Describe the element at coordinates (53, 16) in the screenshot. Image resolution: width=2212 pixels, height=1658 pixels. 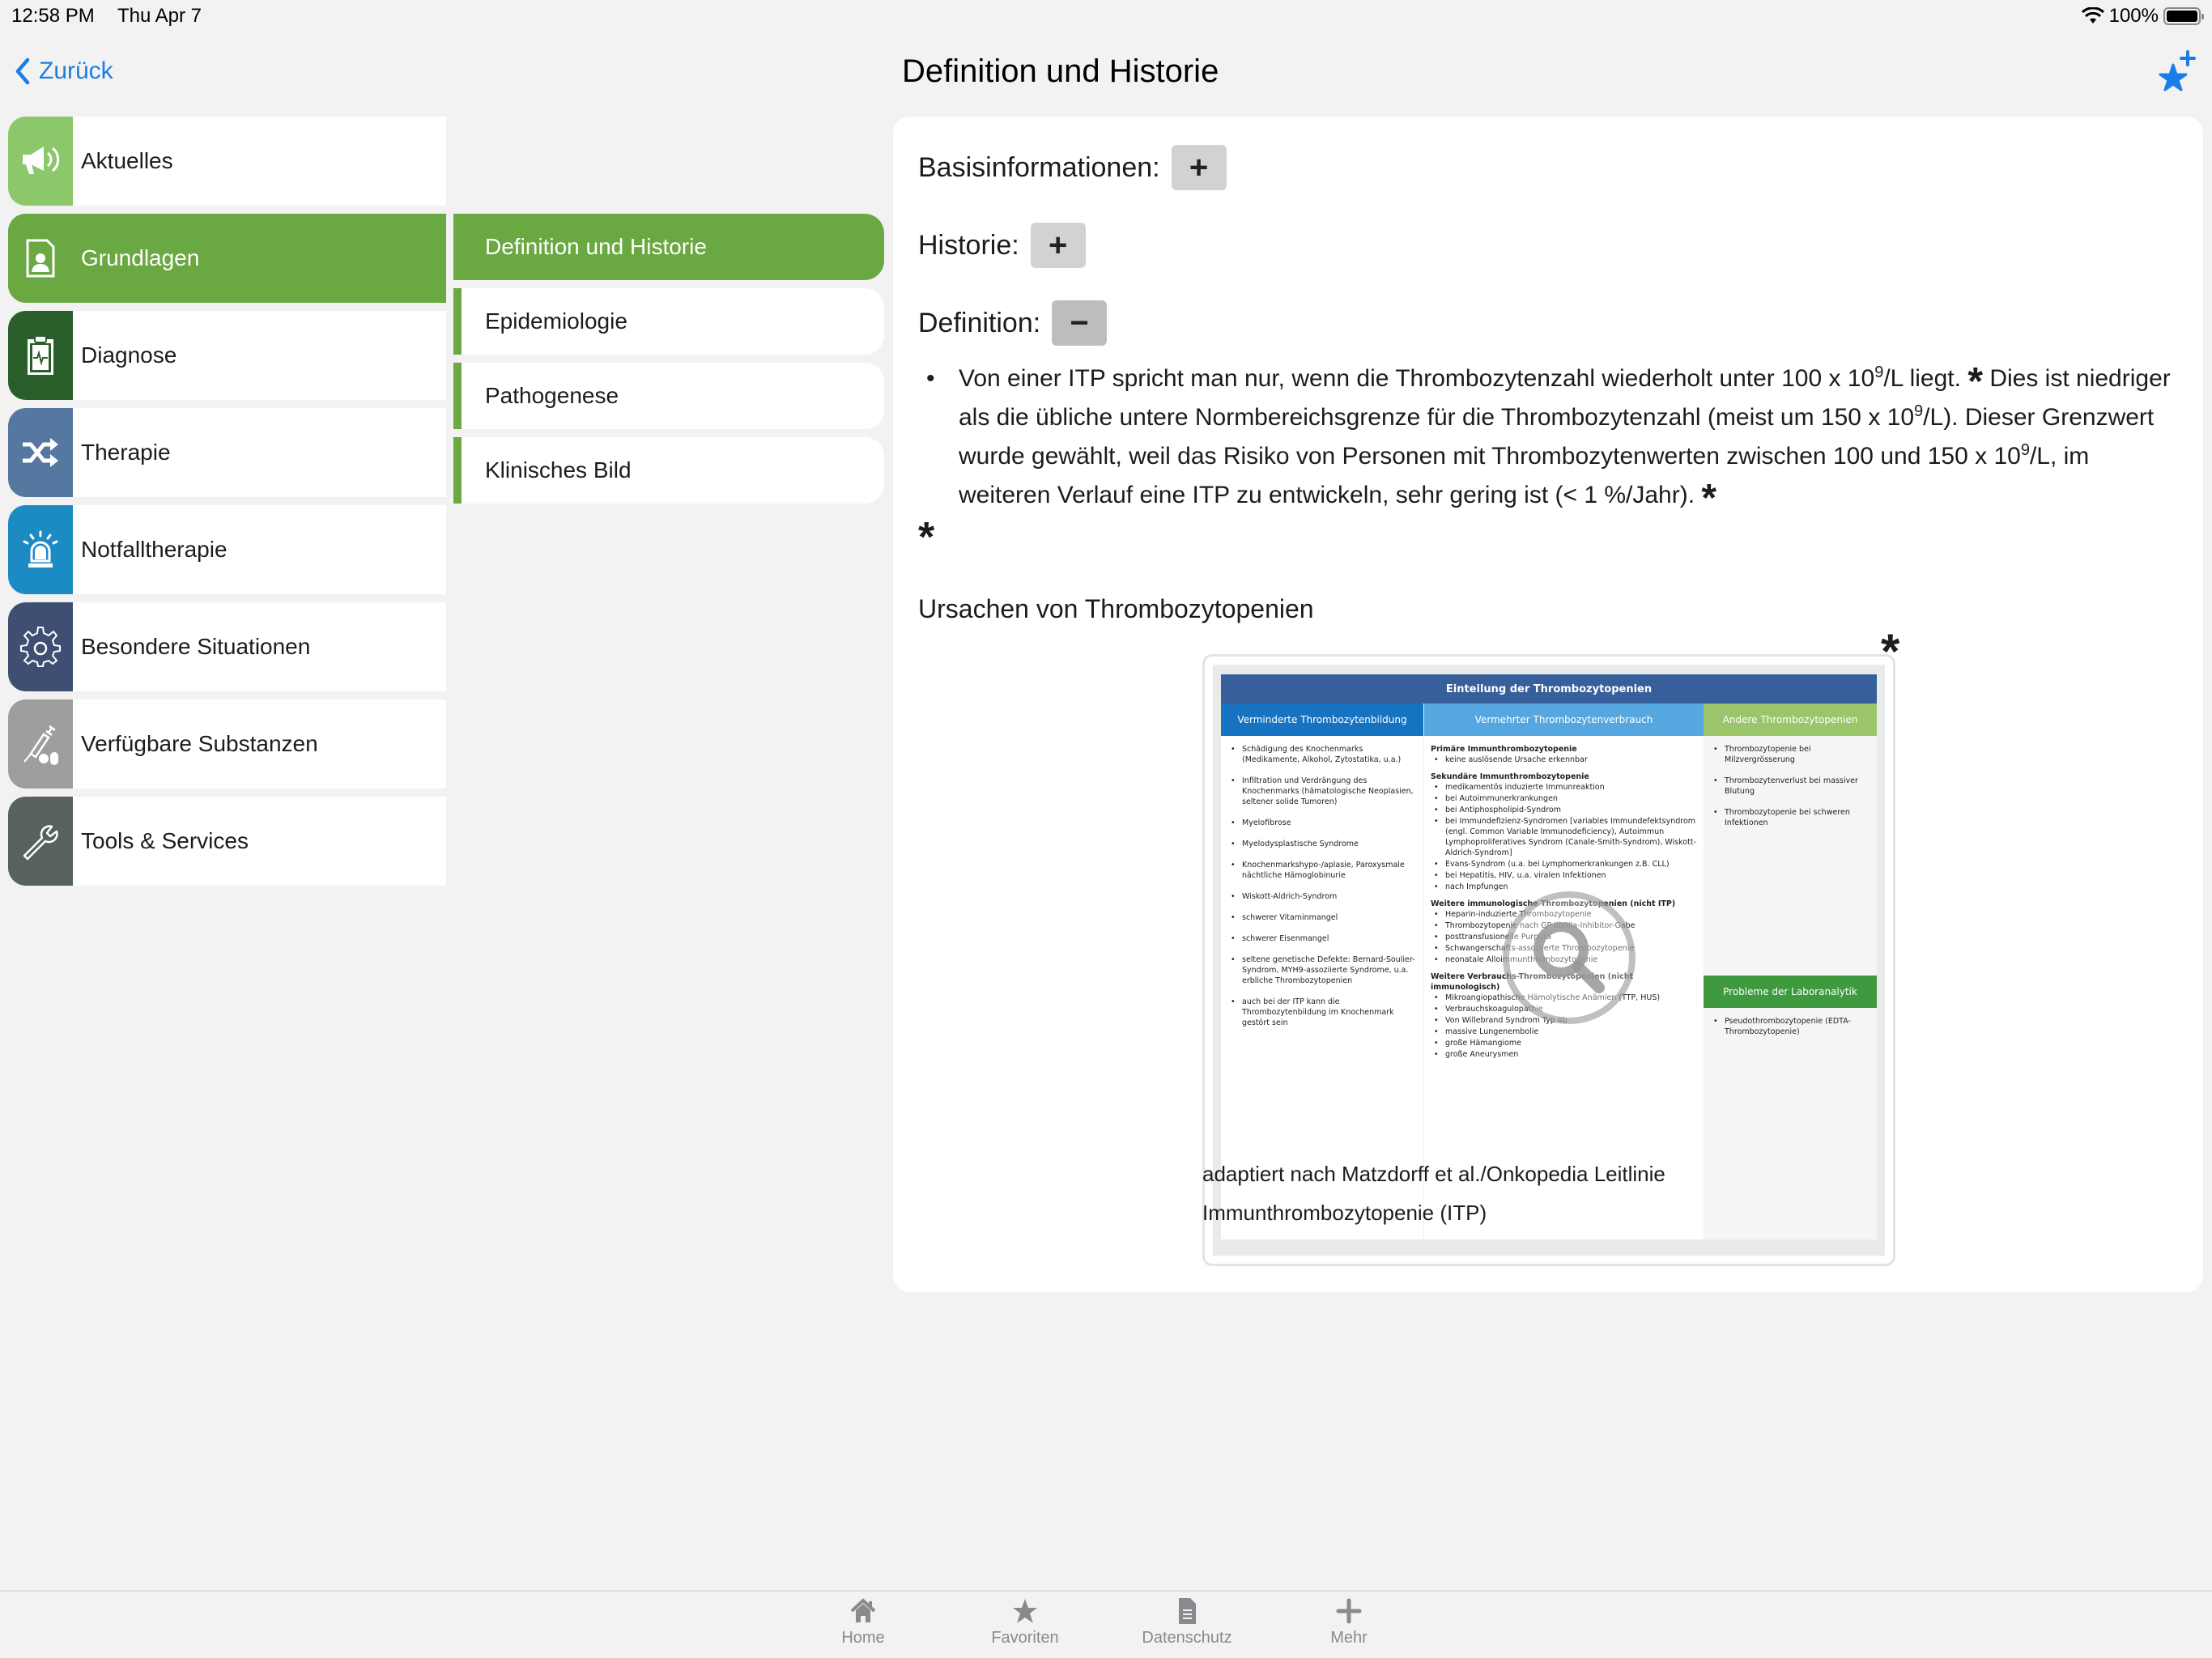
I see `status-time: 12:58 PM` at that location.